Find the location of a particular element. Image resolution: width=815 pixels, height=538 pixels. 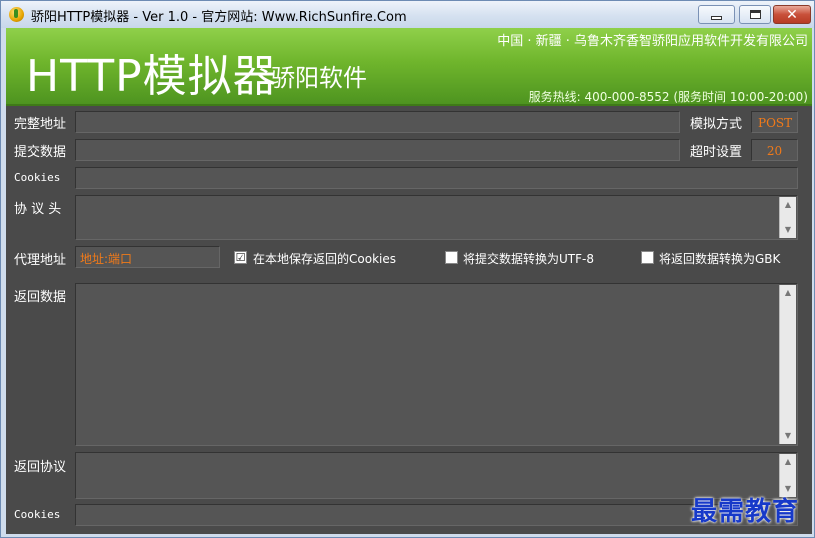

resp-cookies-label: Cookies is located at coordinates (37, 514).